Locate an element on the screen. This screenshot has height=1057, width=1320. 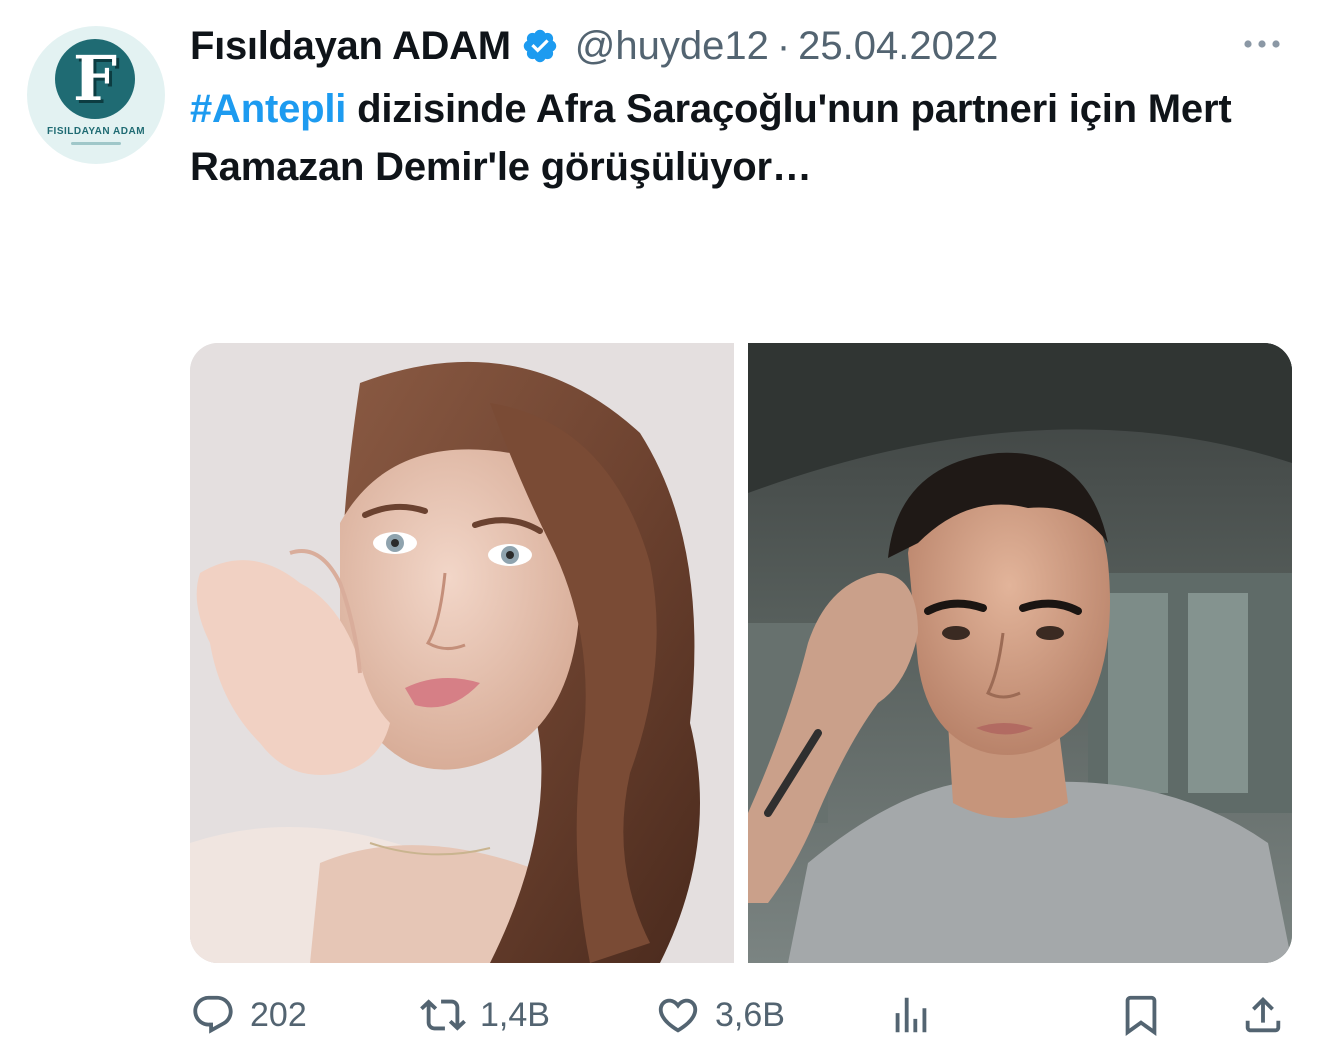
avatar-logo: F is located at coordinates (95, 79).